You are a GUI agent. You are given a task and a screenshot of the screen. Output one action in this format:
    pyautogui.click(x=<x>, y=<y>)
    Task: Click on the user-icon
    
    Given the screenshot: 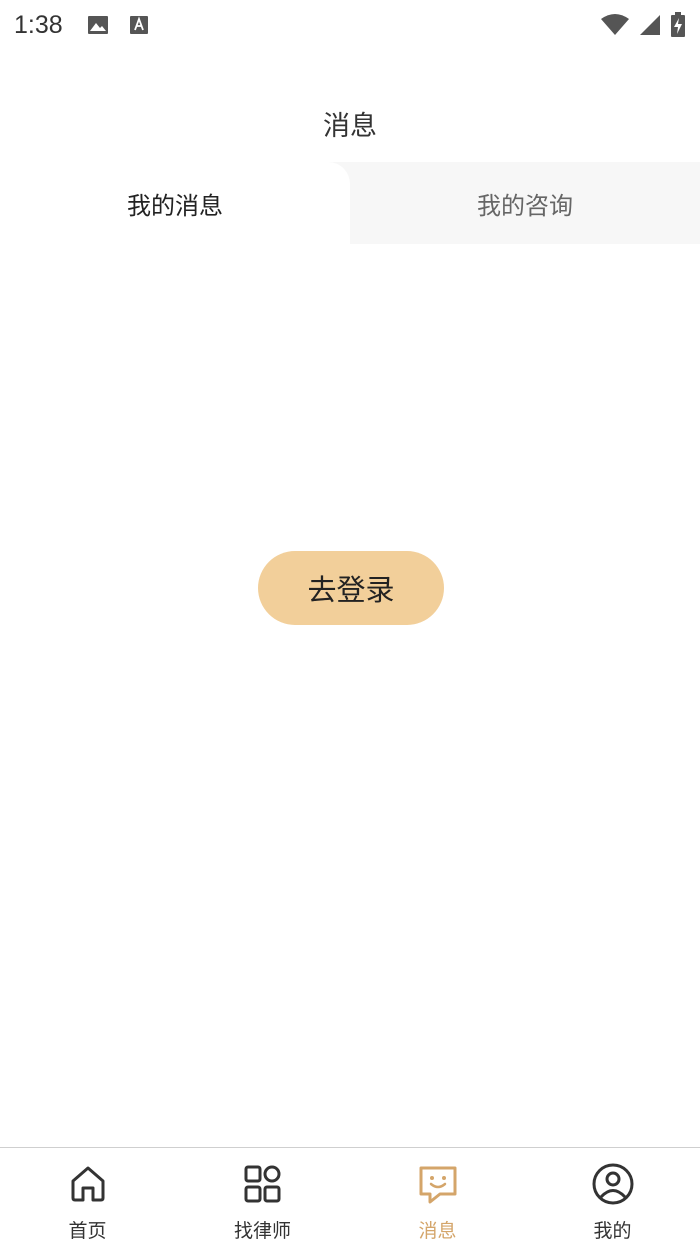 What is the action you would take?
    pyautogui.click(x=612, y=1184)
    